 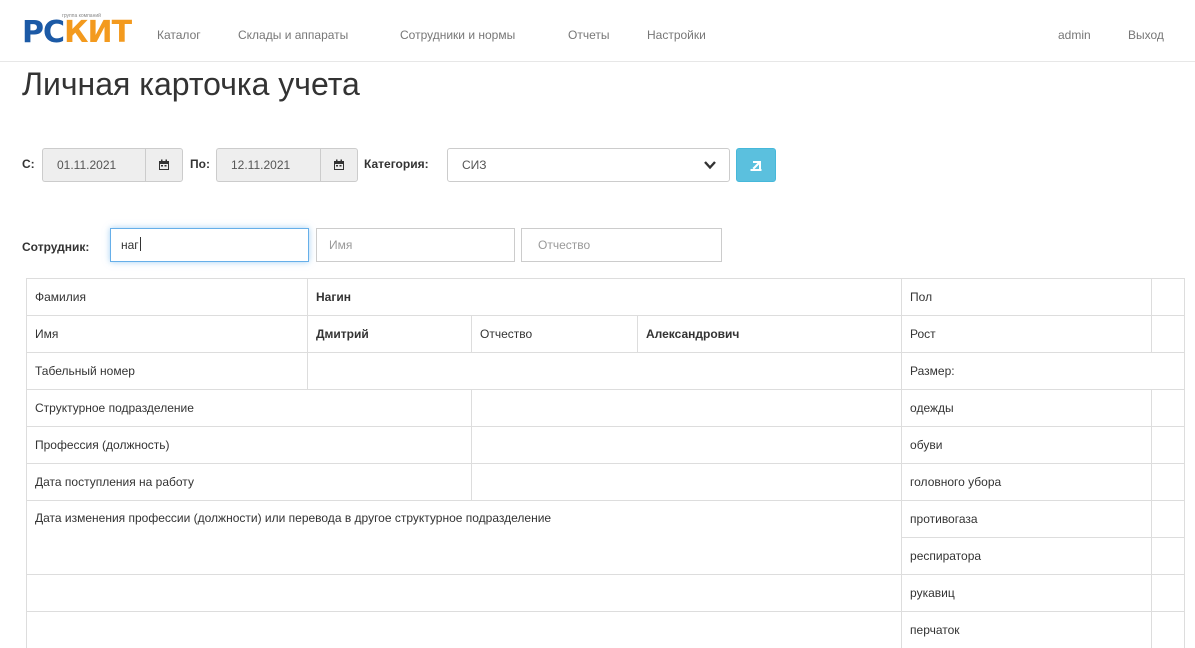 I want to click on employee-label: Сотрудник:, so click(x=56, y=247).